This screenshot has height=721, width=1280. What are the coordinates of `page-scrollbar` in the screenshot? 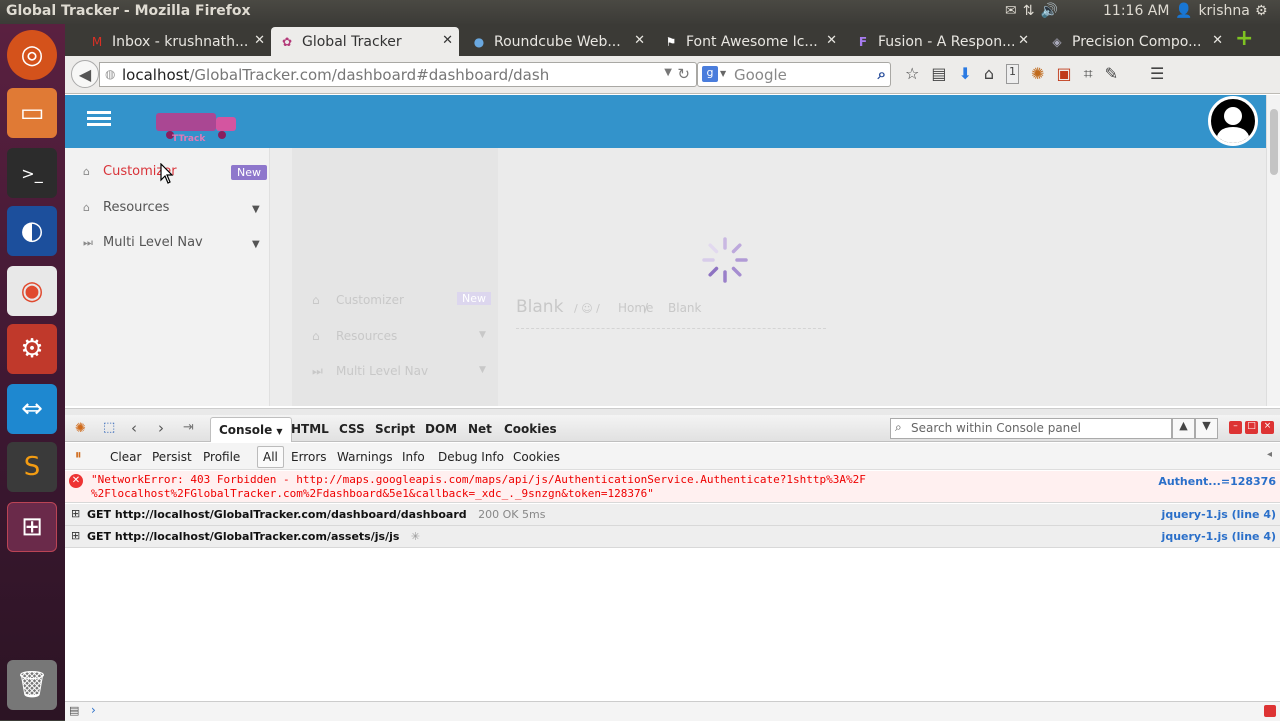 It's located at (1273, 250).